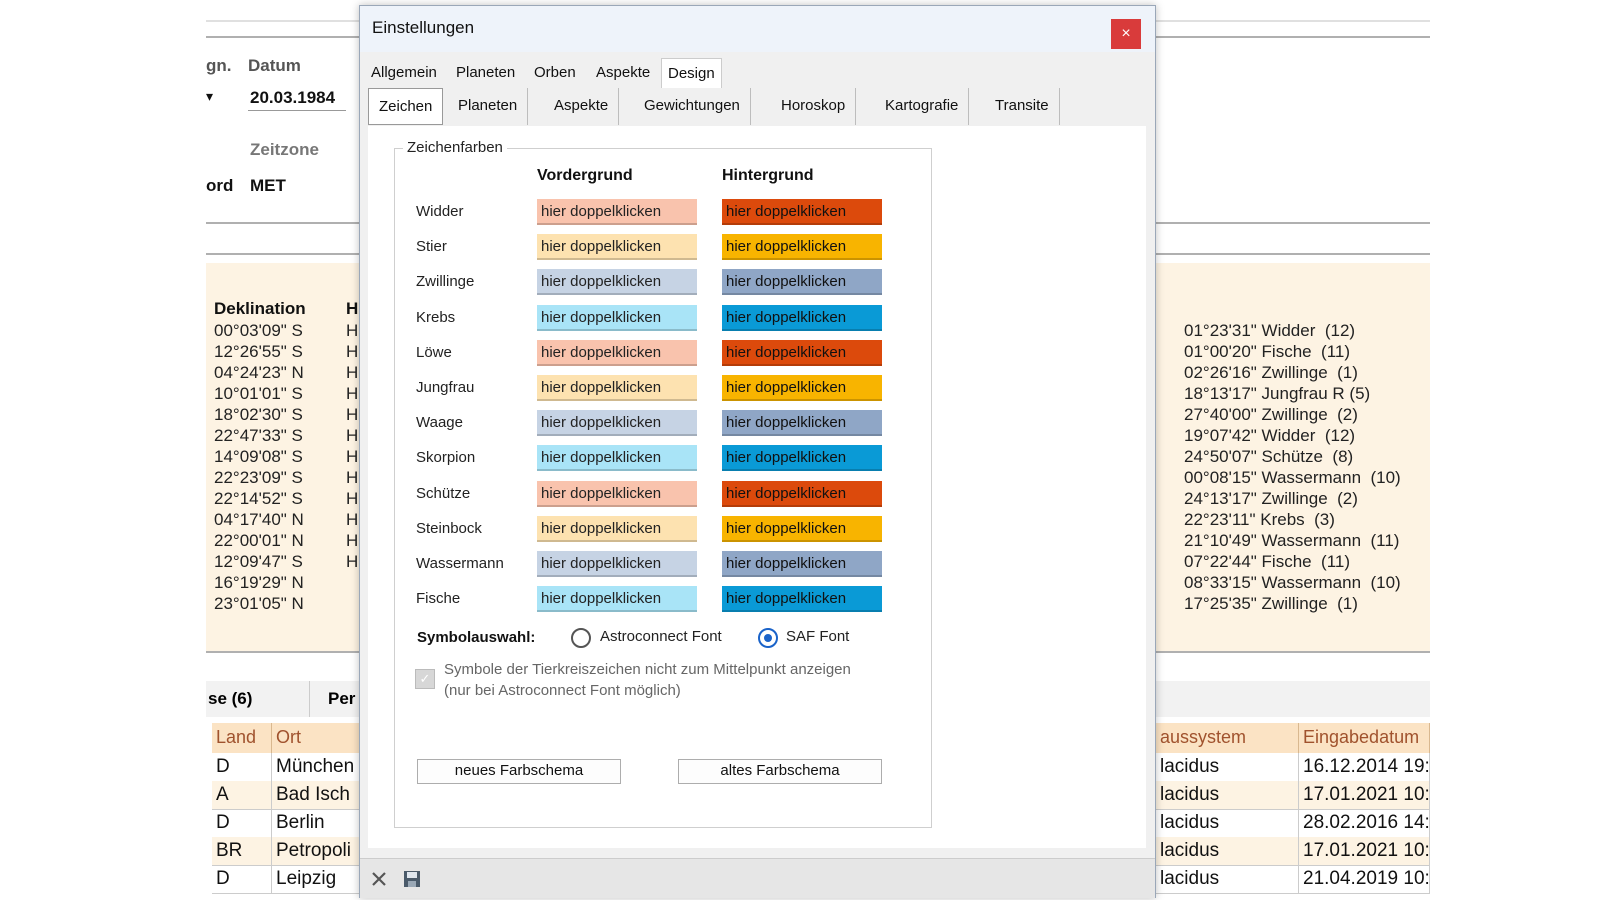 The height and width of the screenshot is (900, 1600). I want to click on table-cell-ort: Bad Isch, so click(317, 795).